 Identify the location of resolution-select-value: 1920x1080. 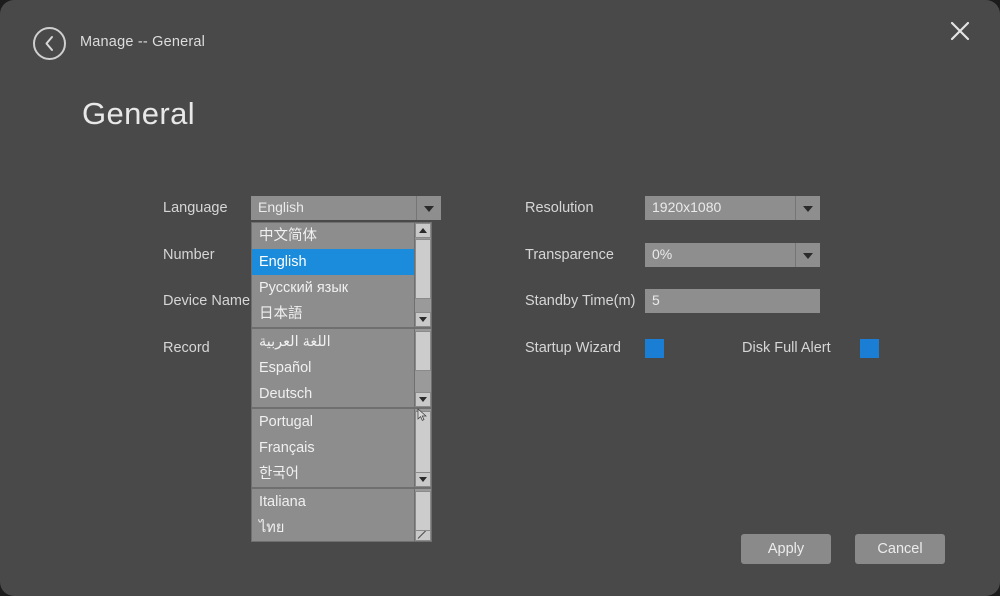
(687, 207).